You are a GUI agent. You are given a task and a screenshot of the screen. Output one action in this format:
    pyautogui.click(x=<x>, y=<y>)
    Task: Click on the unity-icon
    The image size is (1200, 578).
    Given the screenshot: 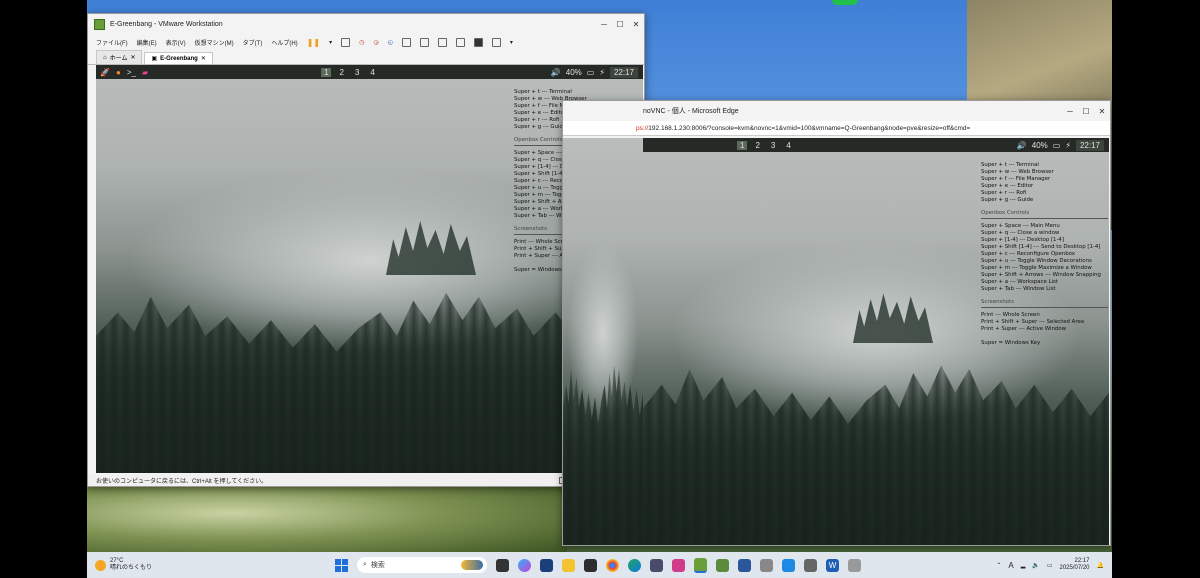 What is the action you would take?
    pyautogui.click(x=460, y=42)
    